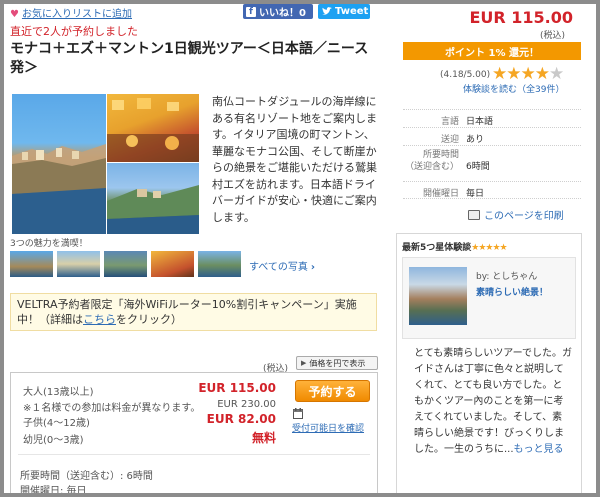 The width and height of the screenshot is (600, 497). Describe the element at coordinates (53, 491) in the screenshot. I see `days-line: 開催曜日: 毎日` at that location.